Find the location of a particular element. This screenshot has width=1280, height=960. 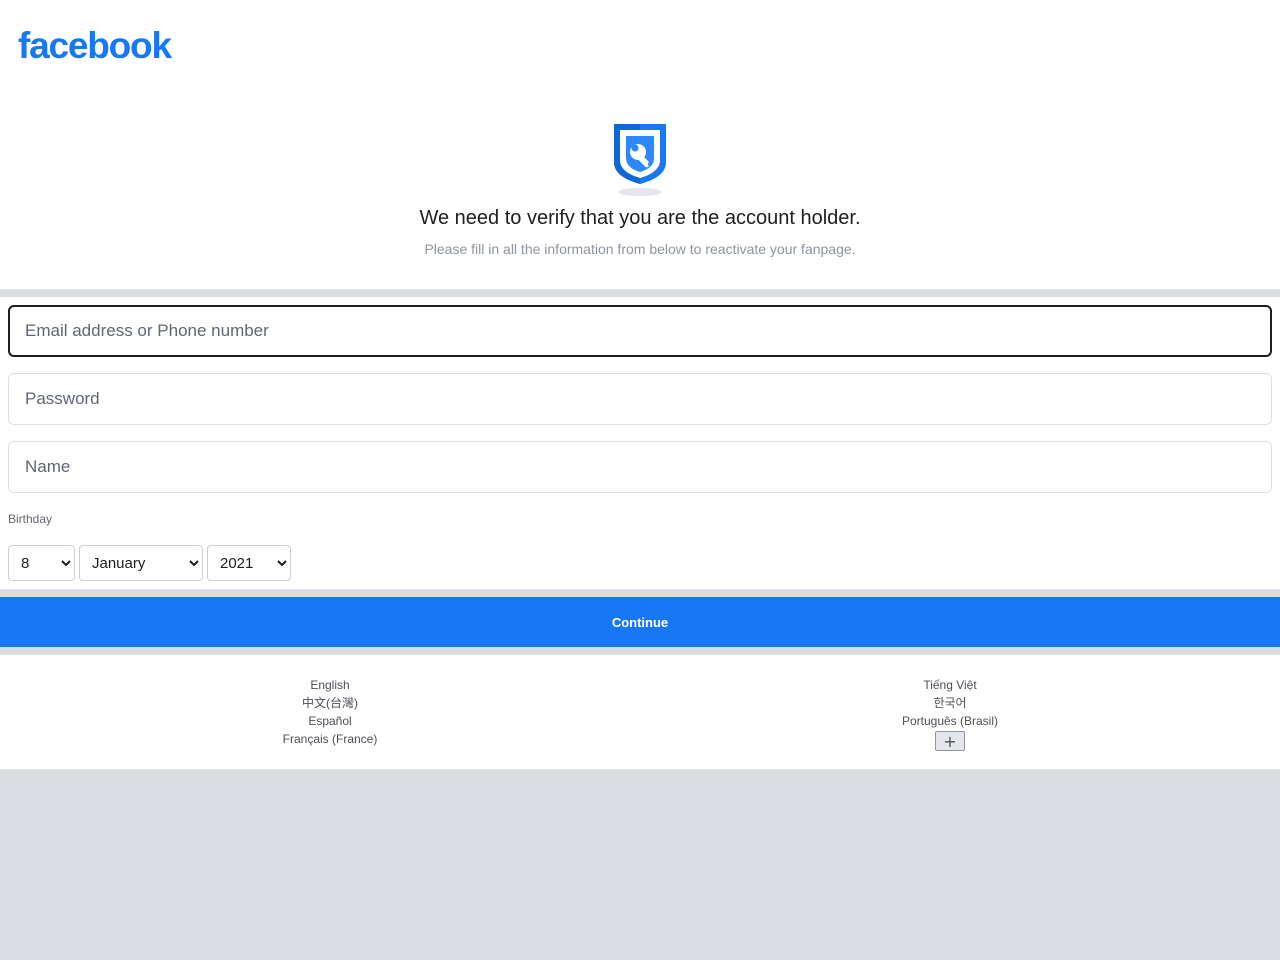

email-phone-input is located at coordinates (640, 331).